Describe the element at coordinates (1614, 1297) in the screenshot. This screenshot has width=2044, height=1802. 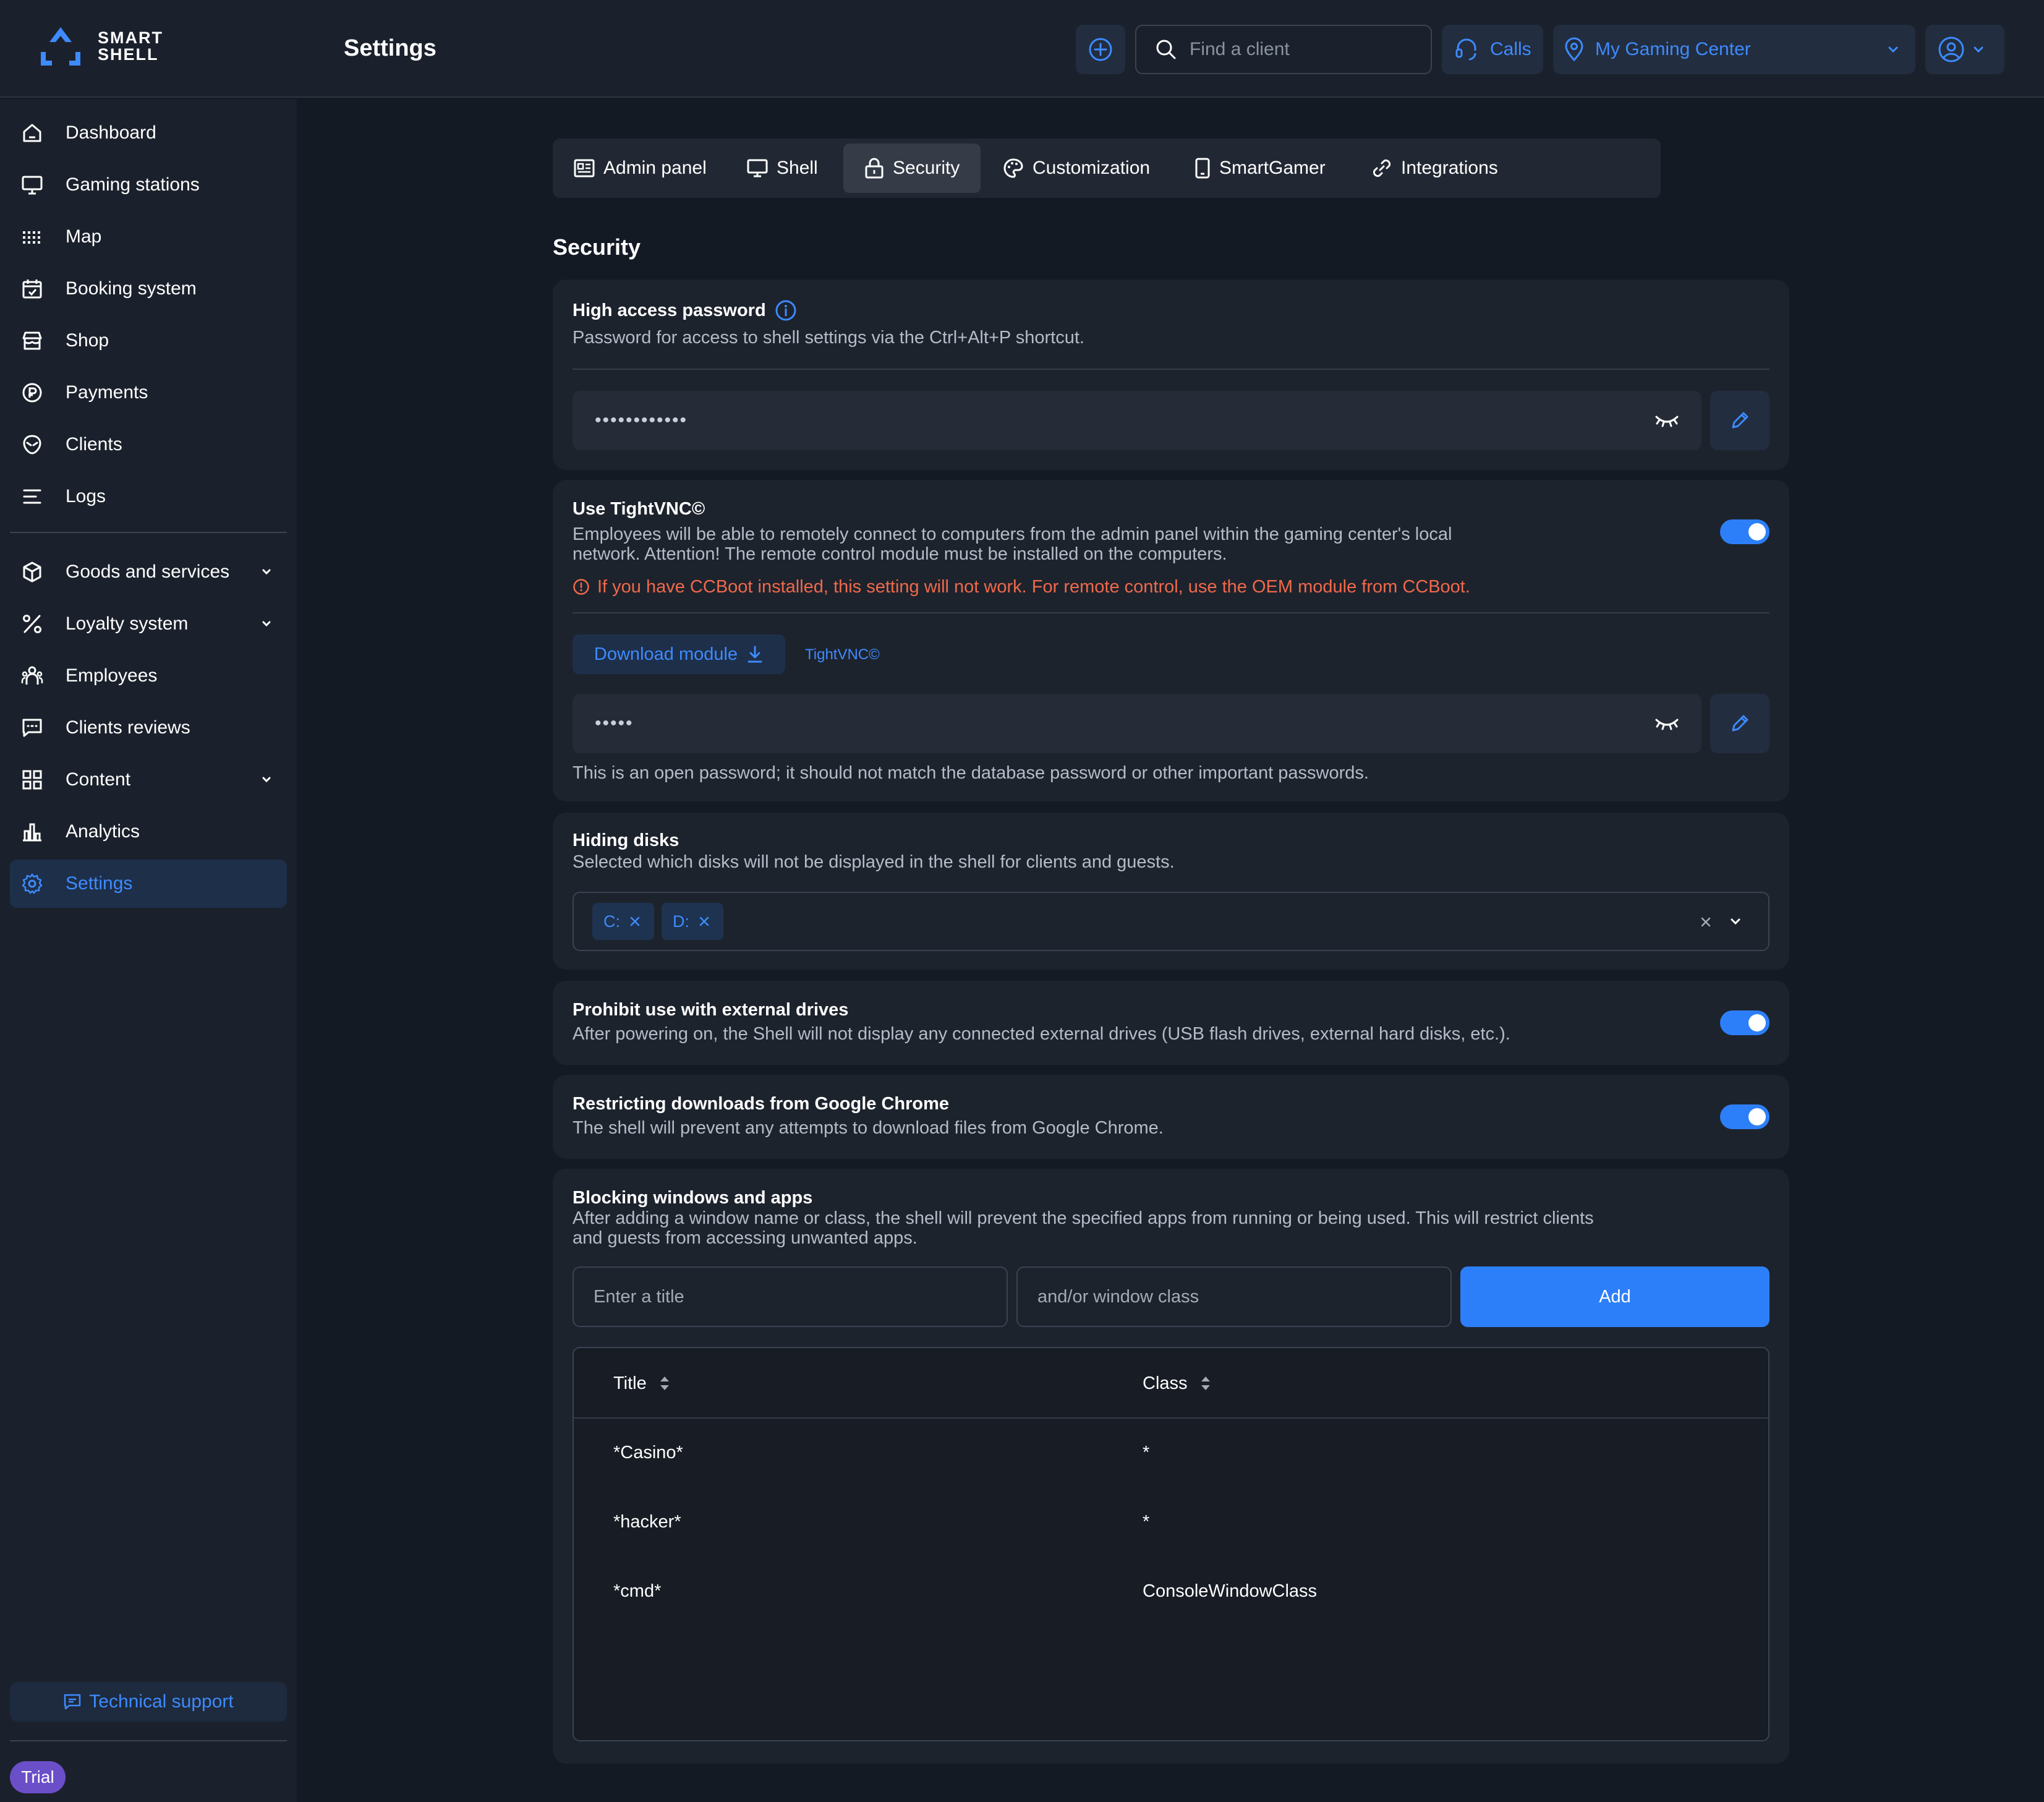
I see `add-button: Add` at that location.